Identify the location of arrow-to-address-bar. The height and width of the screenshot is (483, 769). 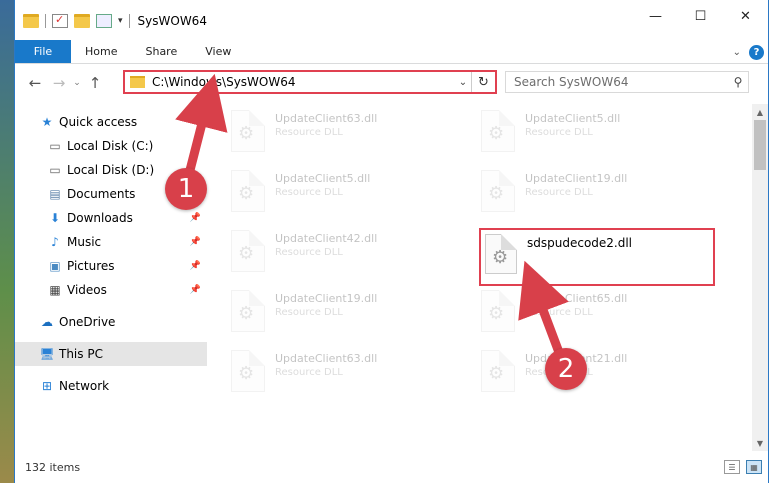
(201, 128).